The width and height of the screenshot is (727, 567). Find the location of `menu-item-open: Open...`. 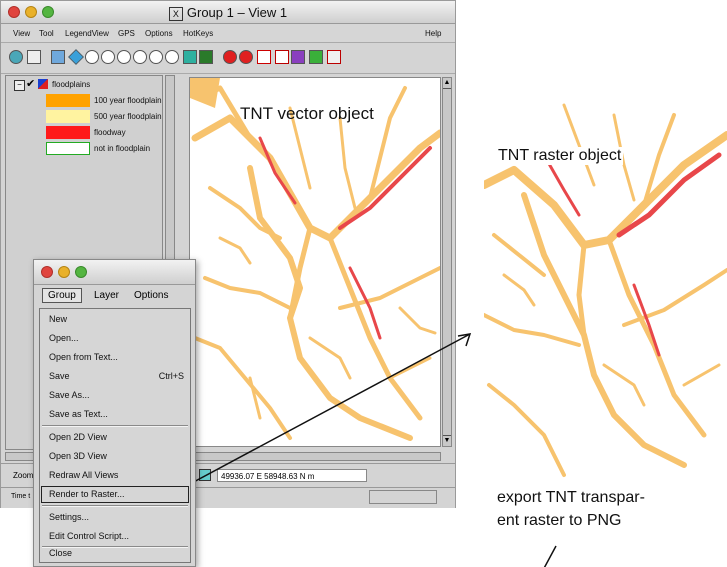

menu-item-open: Open... is located at coordinates (115, 338).